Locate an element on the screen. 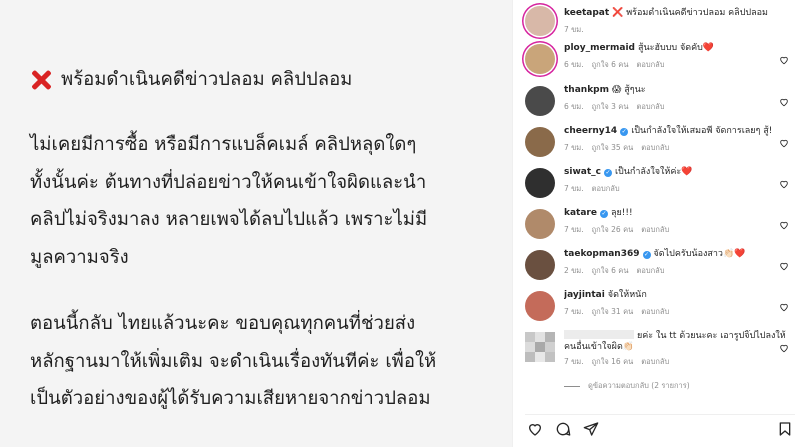 The height and width of the screenshot is (447, 800). comment-icon is located at coordinates (563, 429).